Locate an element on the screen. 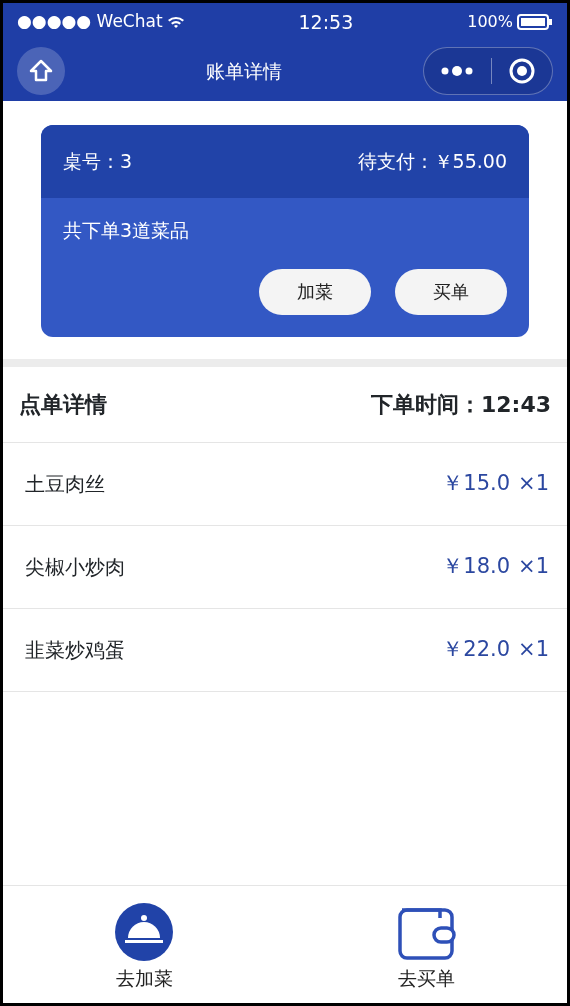 This screenshot has height=1006, width=570. action-button: 买单 is located at coordinates (451, 291).